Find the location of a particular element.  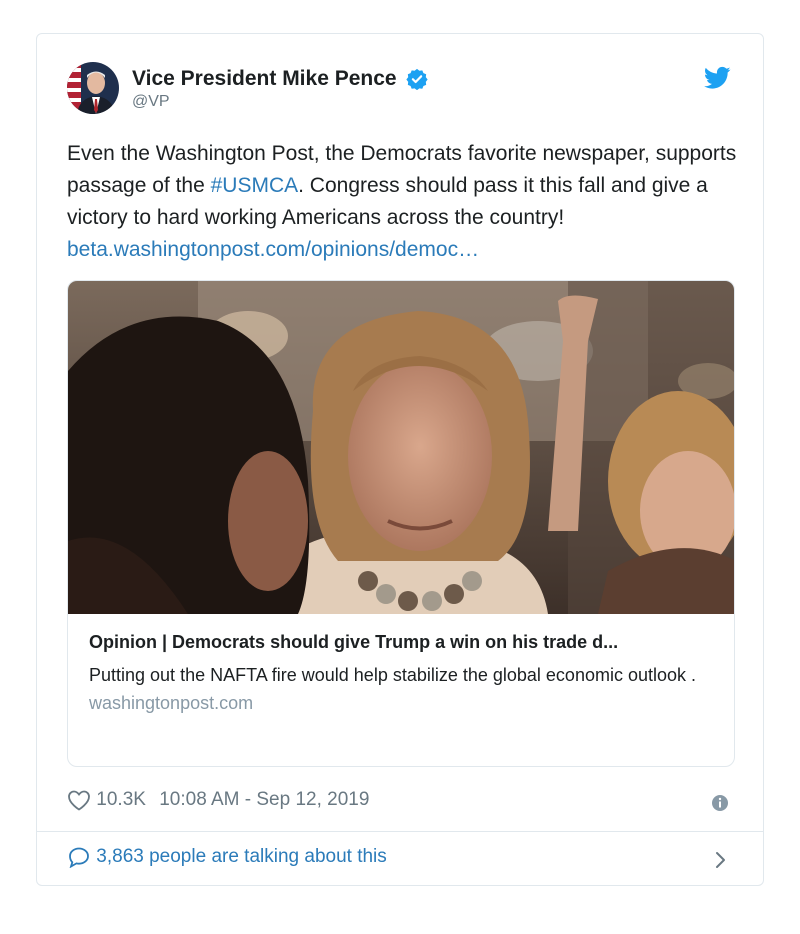

verified-badge-icon is located at coordinates (417, 79).